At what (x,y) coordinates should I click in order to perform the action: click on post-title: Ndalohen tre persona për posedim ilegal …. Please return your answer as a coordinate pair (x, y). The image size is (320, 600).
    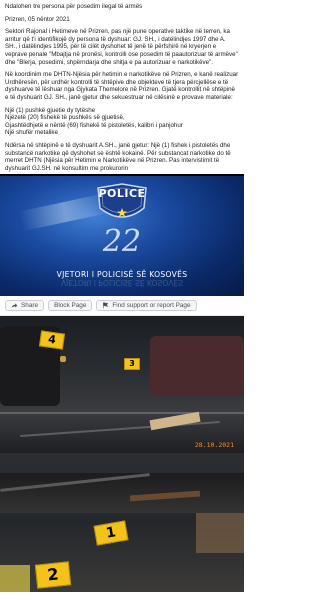
    Looking at the image, I should click on (74, 6).